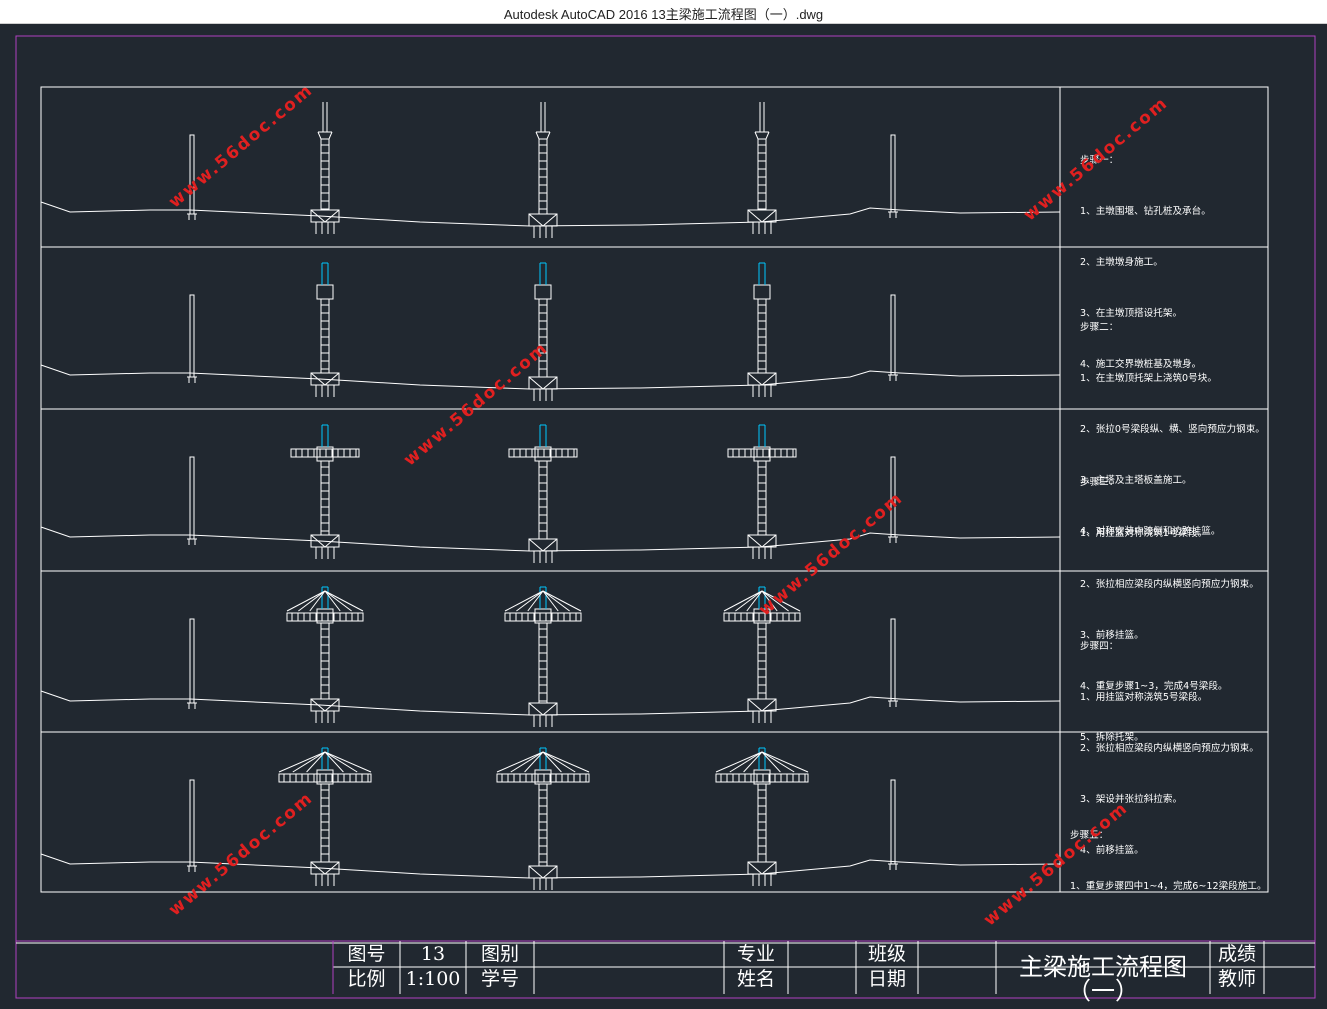 Image resolution: width=1327 pixels, height=1009 pixels. What do you see at coordinates (1145, 211) in the screenshot?
I see `step-1-line-1: 1、主墩围堰、钻孔桩及承台。` at bounding box center [1145, 211].